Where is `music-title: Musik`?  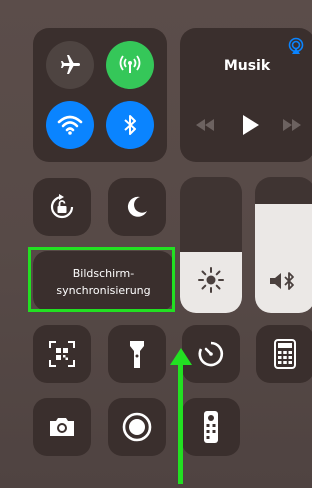 music-title: Musik is located at coordinates (247, 66).